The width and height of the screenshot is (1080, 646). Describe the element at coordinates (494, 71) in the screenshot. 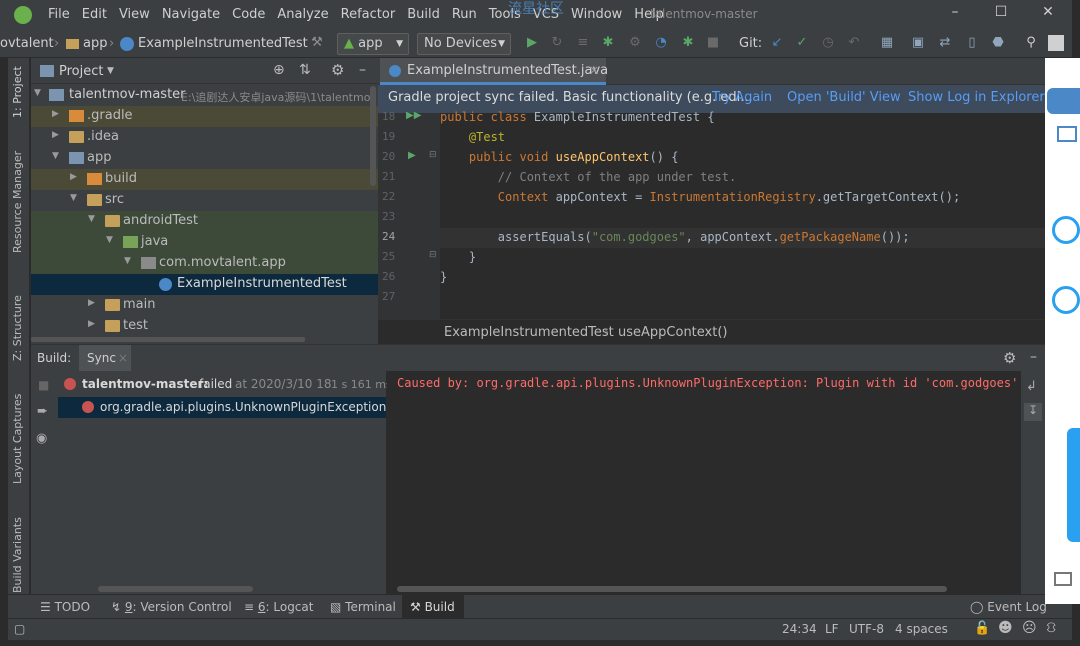

I see `editor-tab: ExampleInstrumentedTest.java ×` at that location.